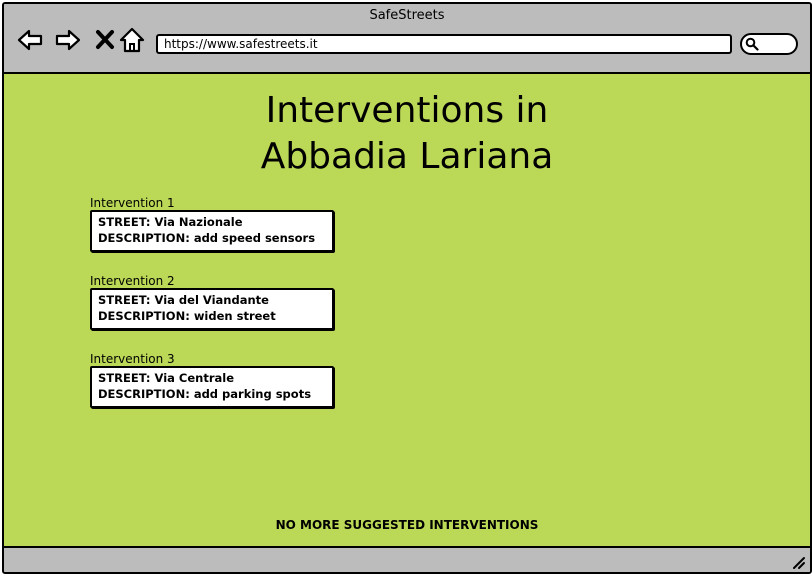 This screenshot has width=812, height=574. Describe the element at coordinates (407, 156) in the screenshot. I see `page-title-line2: Abbadia Lariana` at that location.